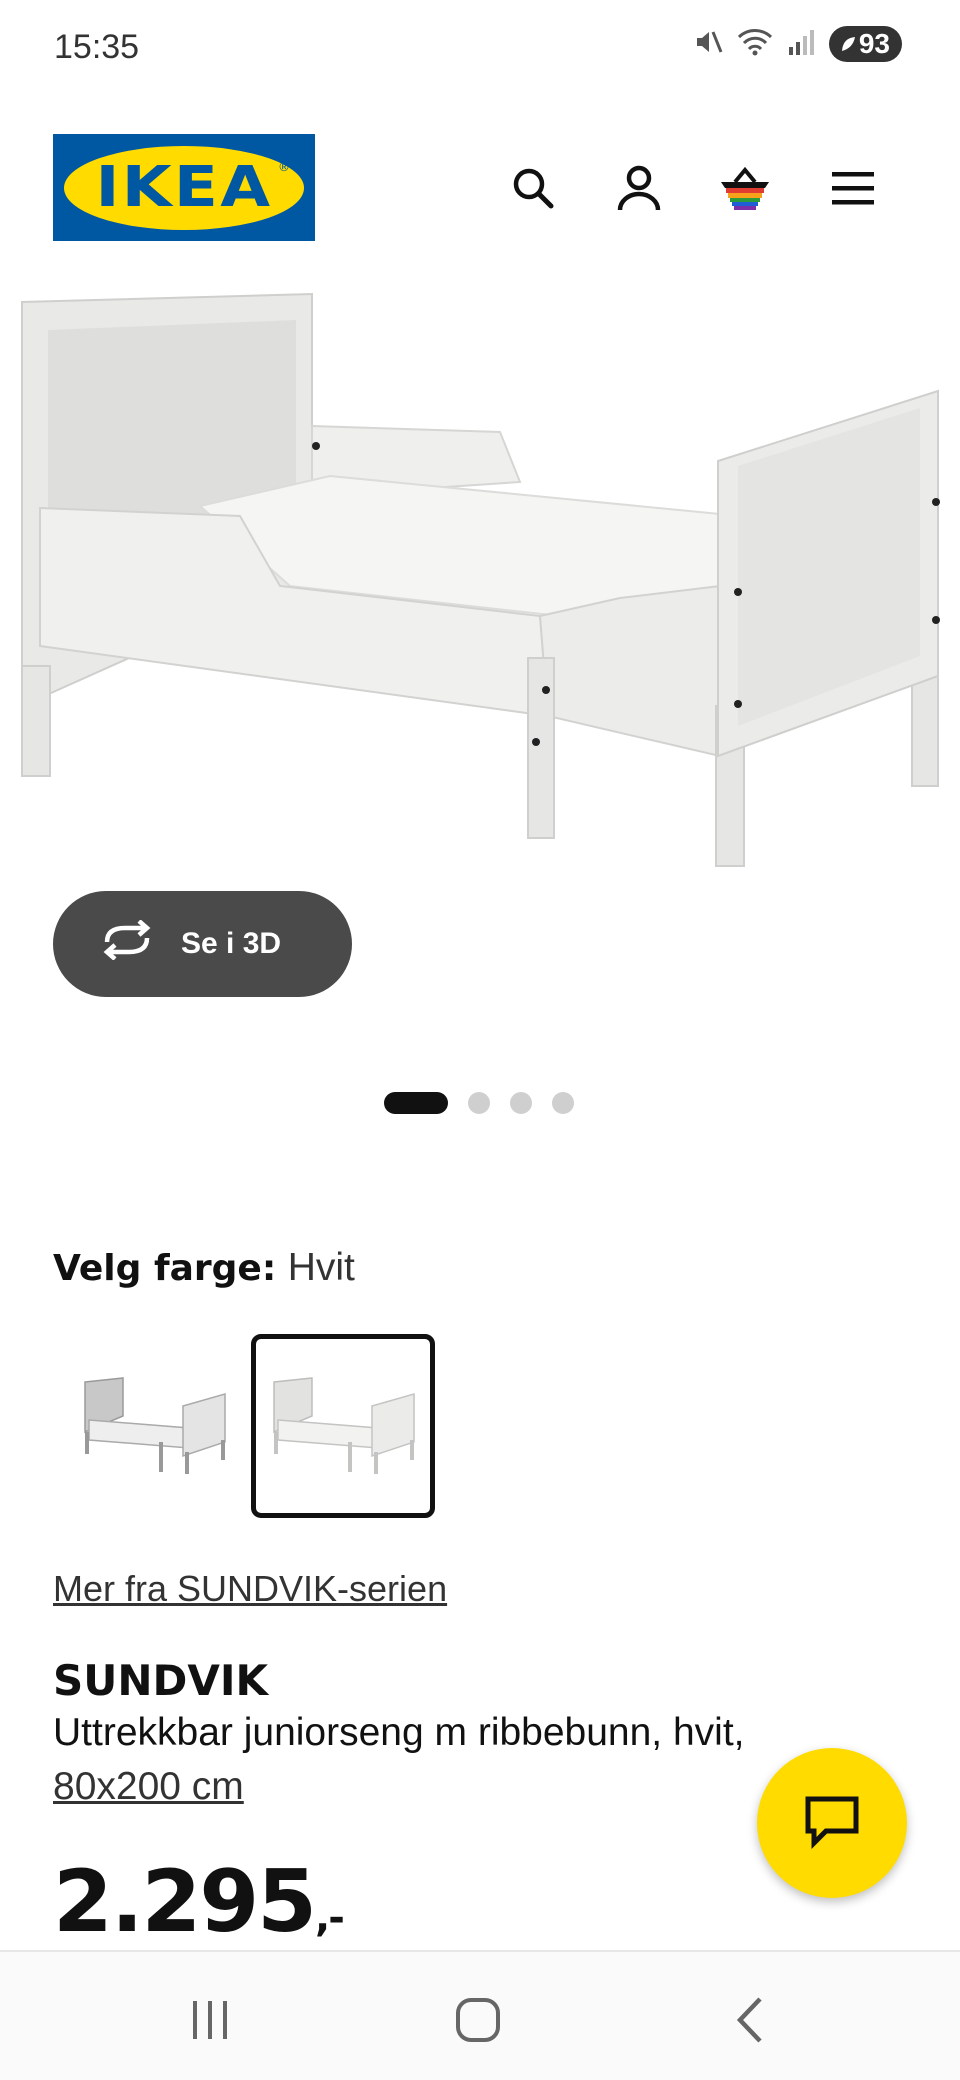 This screenshot has width=960, height=2080. I want to click on product-price: 2.295,-, so click(199, 1902).